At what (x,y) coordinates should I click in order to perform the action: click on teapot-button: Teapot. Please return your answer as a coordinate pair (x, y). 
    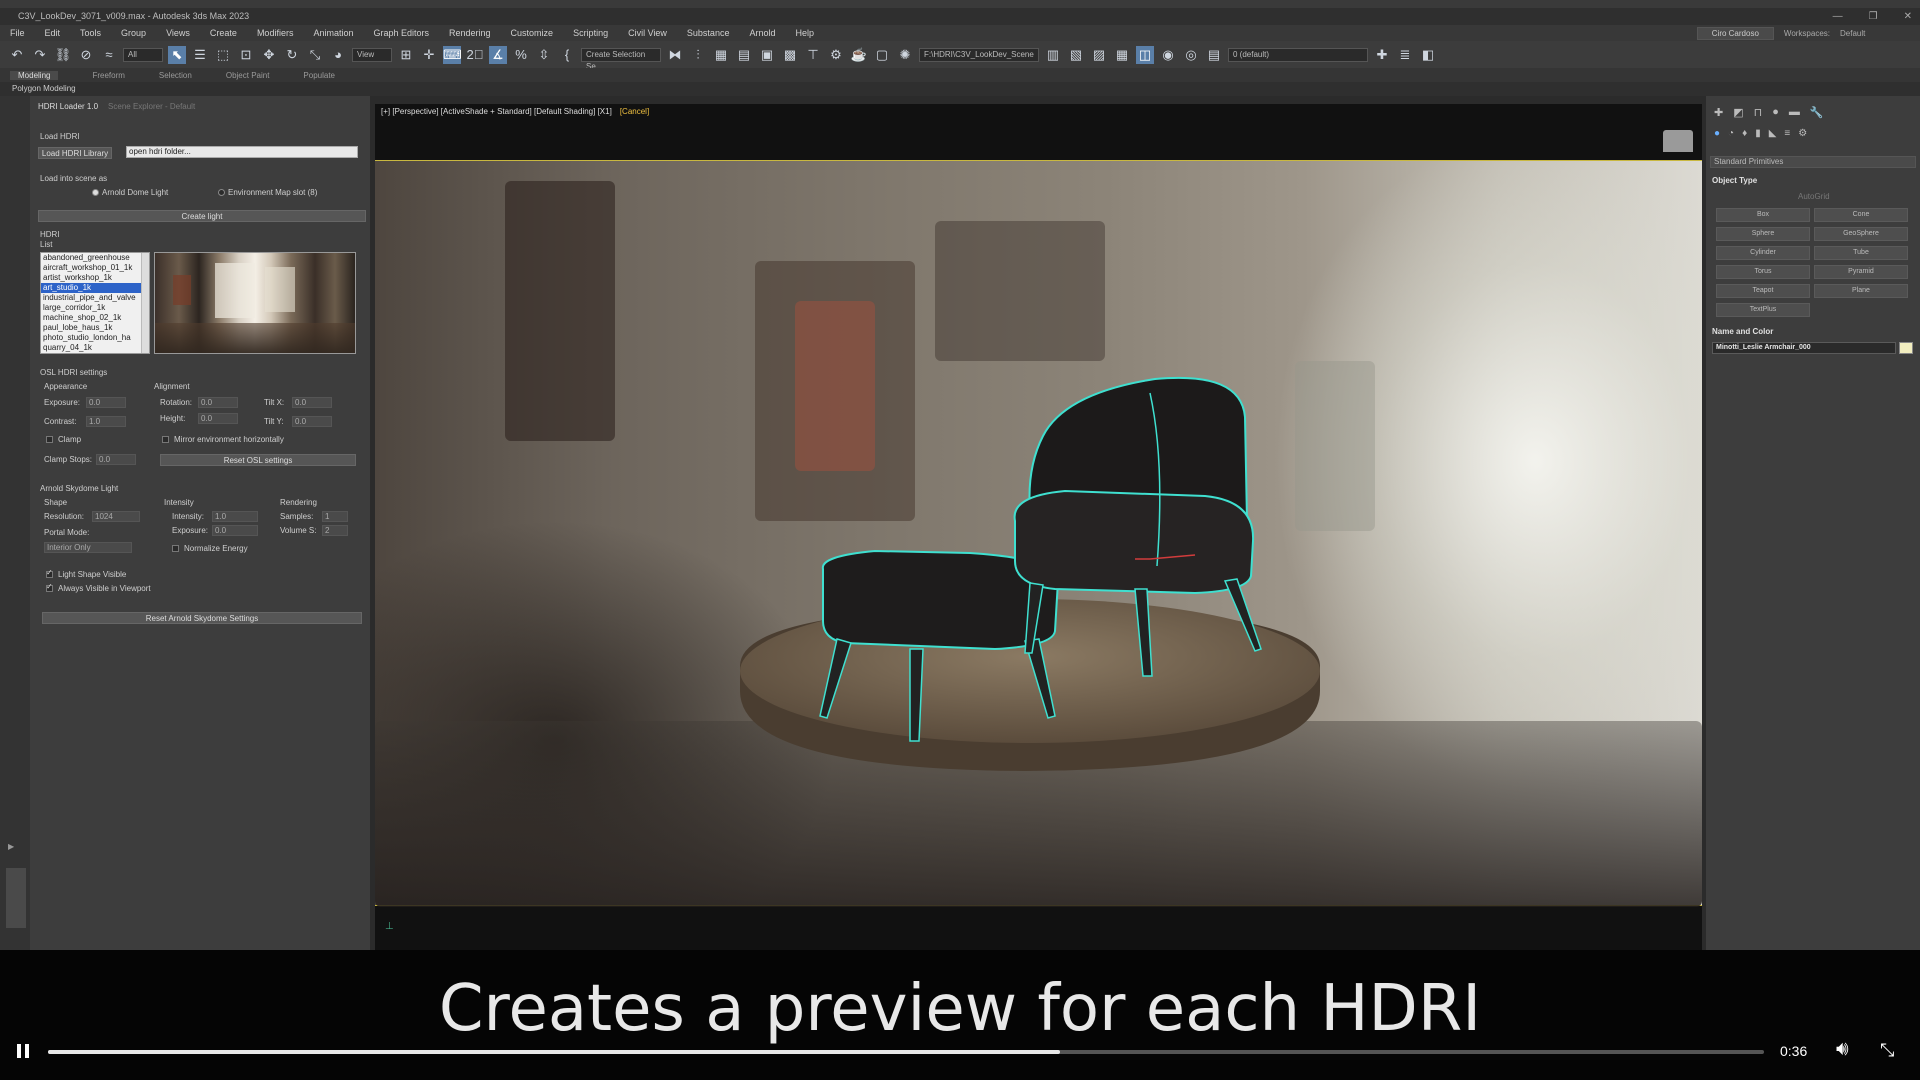
    Looking at the image, I should click on (1763, 291).